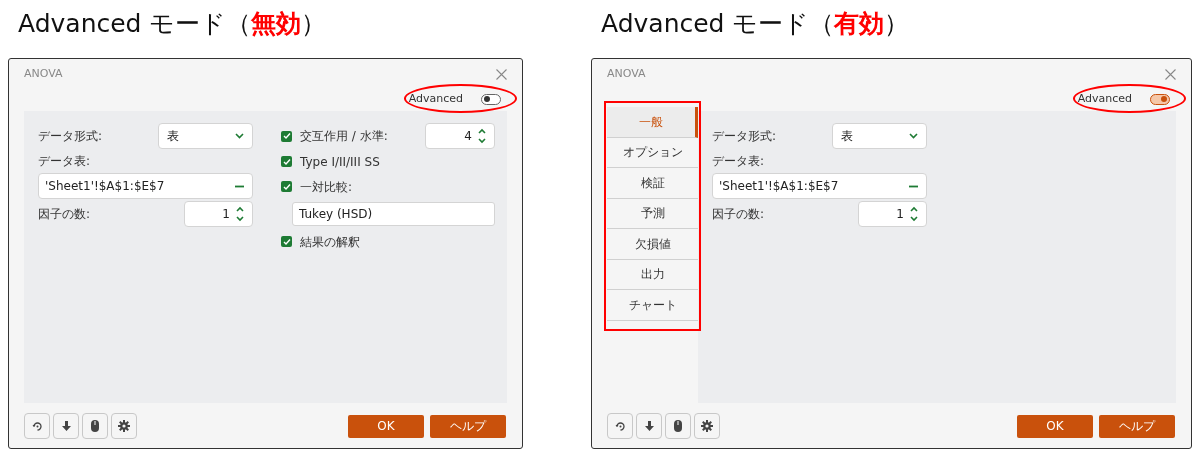 Image resolution: width=1200 pixels, height=450 pixels. I want to click on option-label: Type I/II/III SS, so click(340, 162).